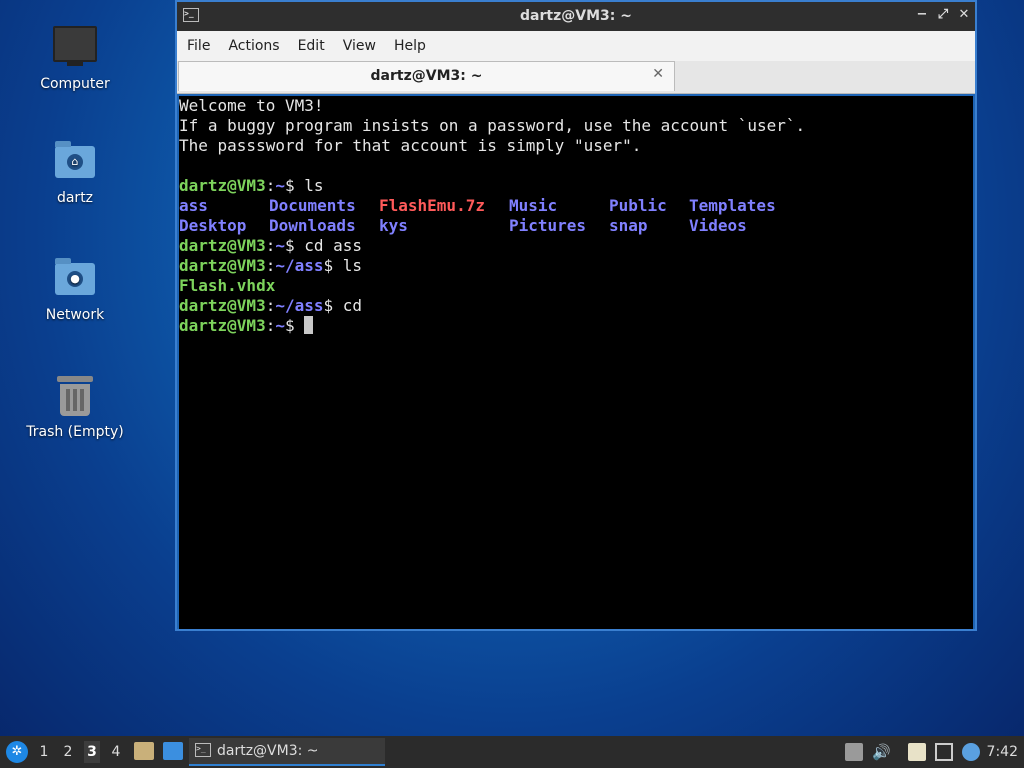 Image resolution: width=1024 pixels, height=768 pixels. What do you see at coordinates (718, 225) in the screenshot?
I see `ls-entry: Videos` at bounding box center [718, 225].